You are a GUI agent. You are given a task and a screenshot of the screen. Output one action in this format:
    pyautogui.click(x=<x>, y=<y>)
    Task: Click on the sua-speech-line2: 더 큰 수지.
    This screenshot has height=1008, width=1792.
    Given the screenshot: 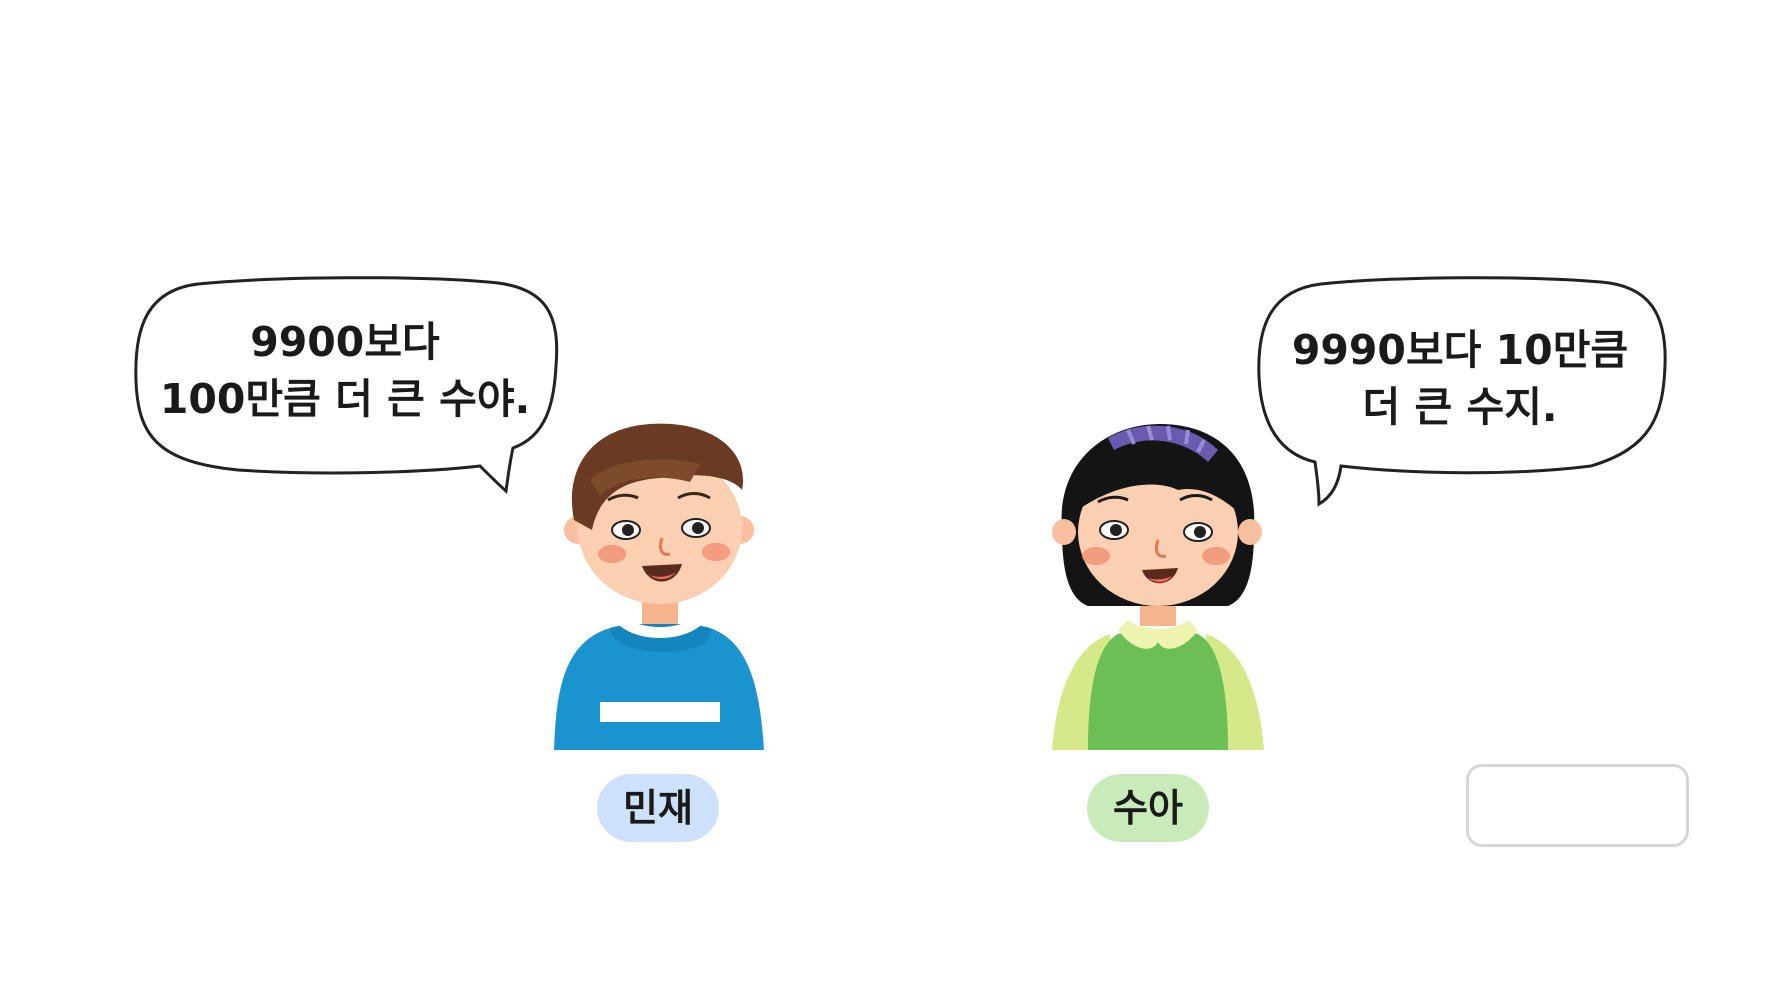 What is the action you would take?
    pyautogui.click(x=1460, y=407)
    